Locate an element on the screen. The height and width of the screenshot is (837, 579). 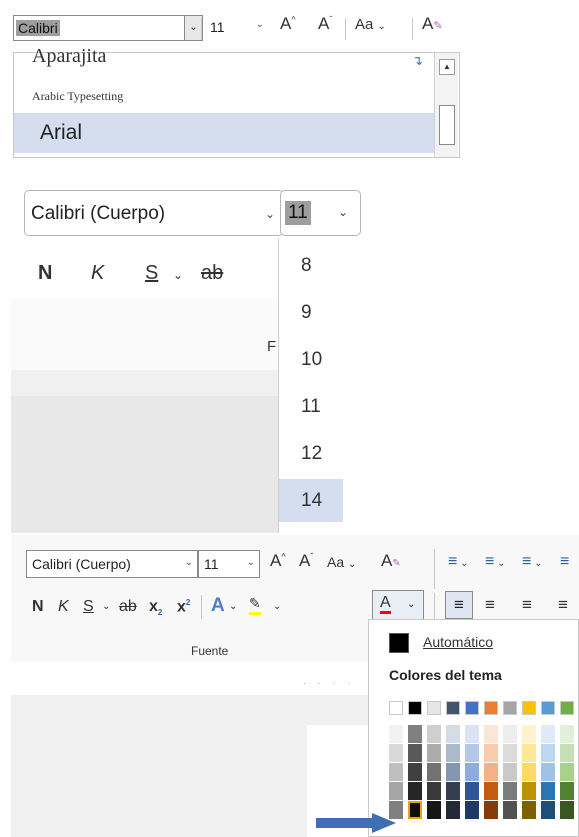
font-size-option: 12 is located at coordinates (311, 453).